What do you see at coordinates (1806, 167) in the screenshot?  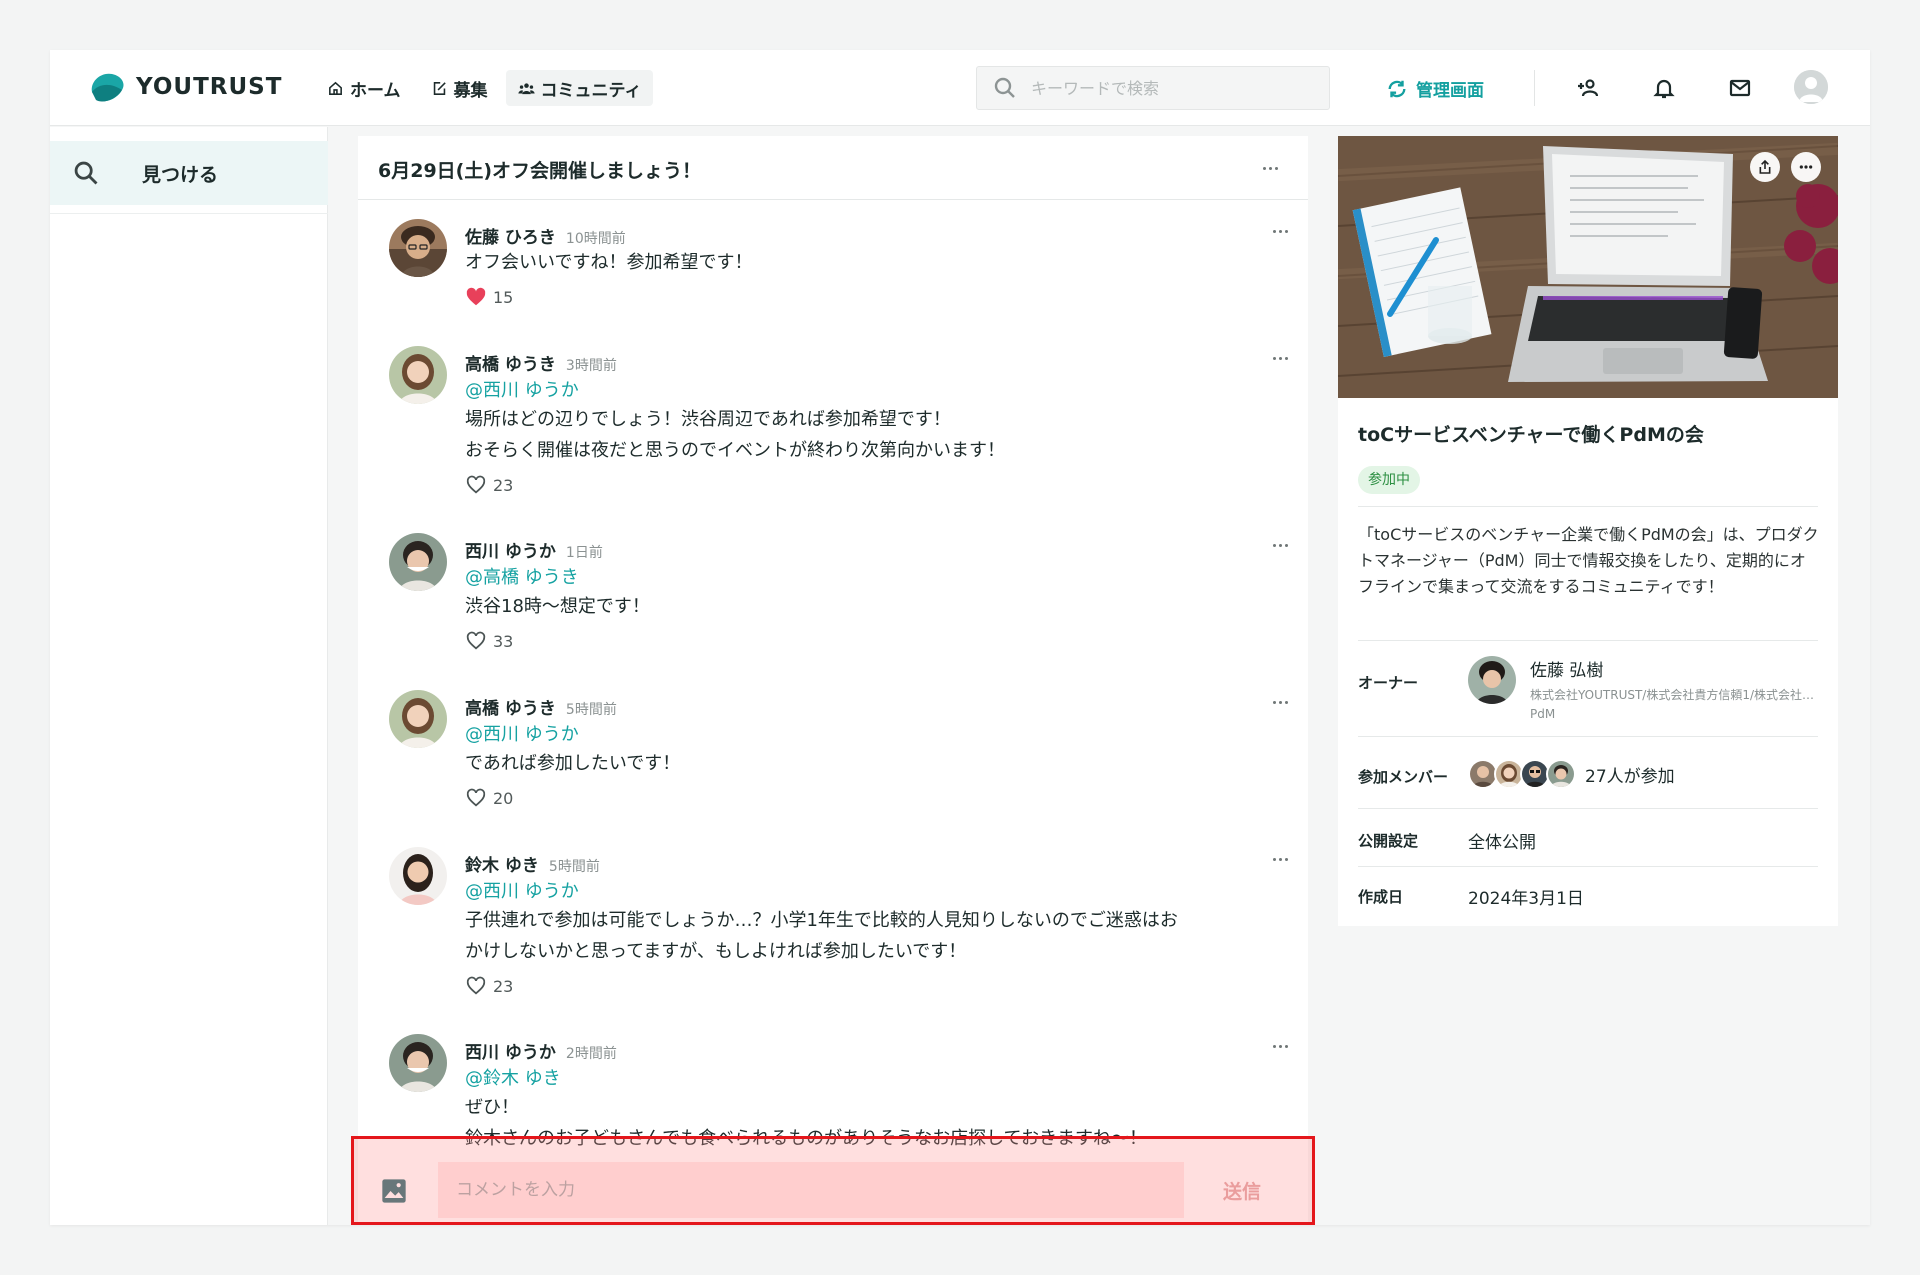 I see `community-more-button` at bounding box center [1806, 167].